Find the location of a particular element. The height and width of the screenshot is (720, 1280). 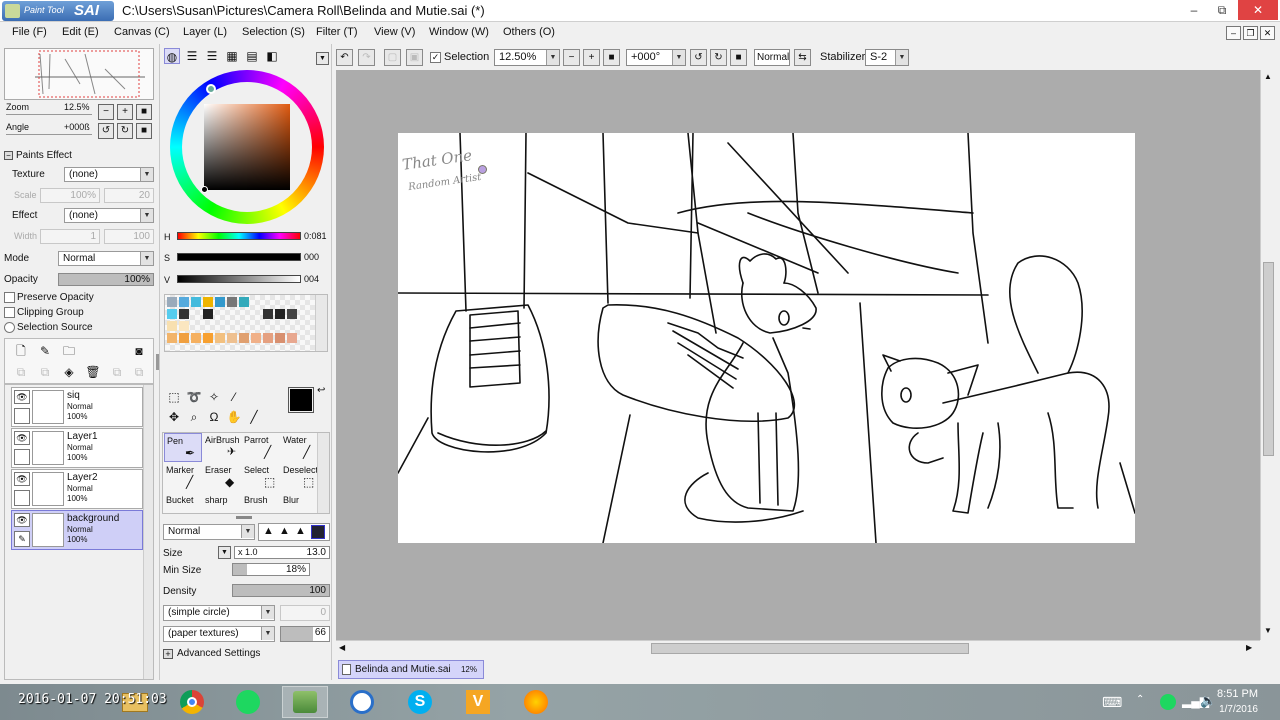

zoom-in-button: + is located at coordinates (125, 112).